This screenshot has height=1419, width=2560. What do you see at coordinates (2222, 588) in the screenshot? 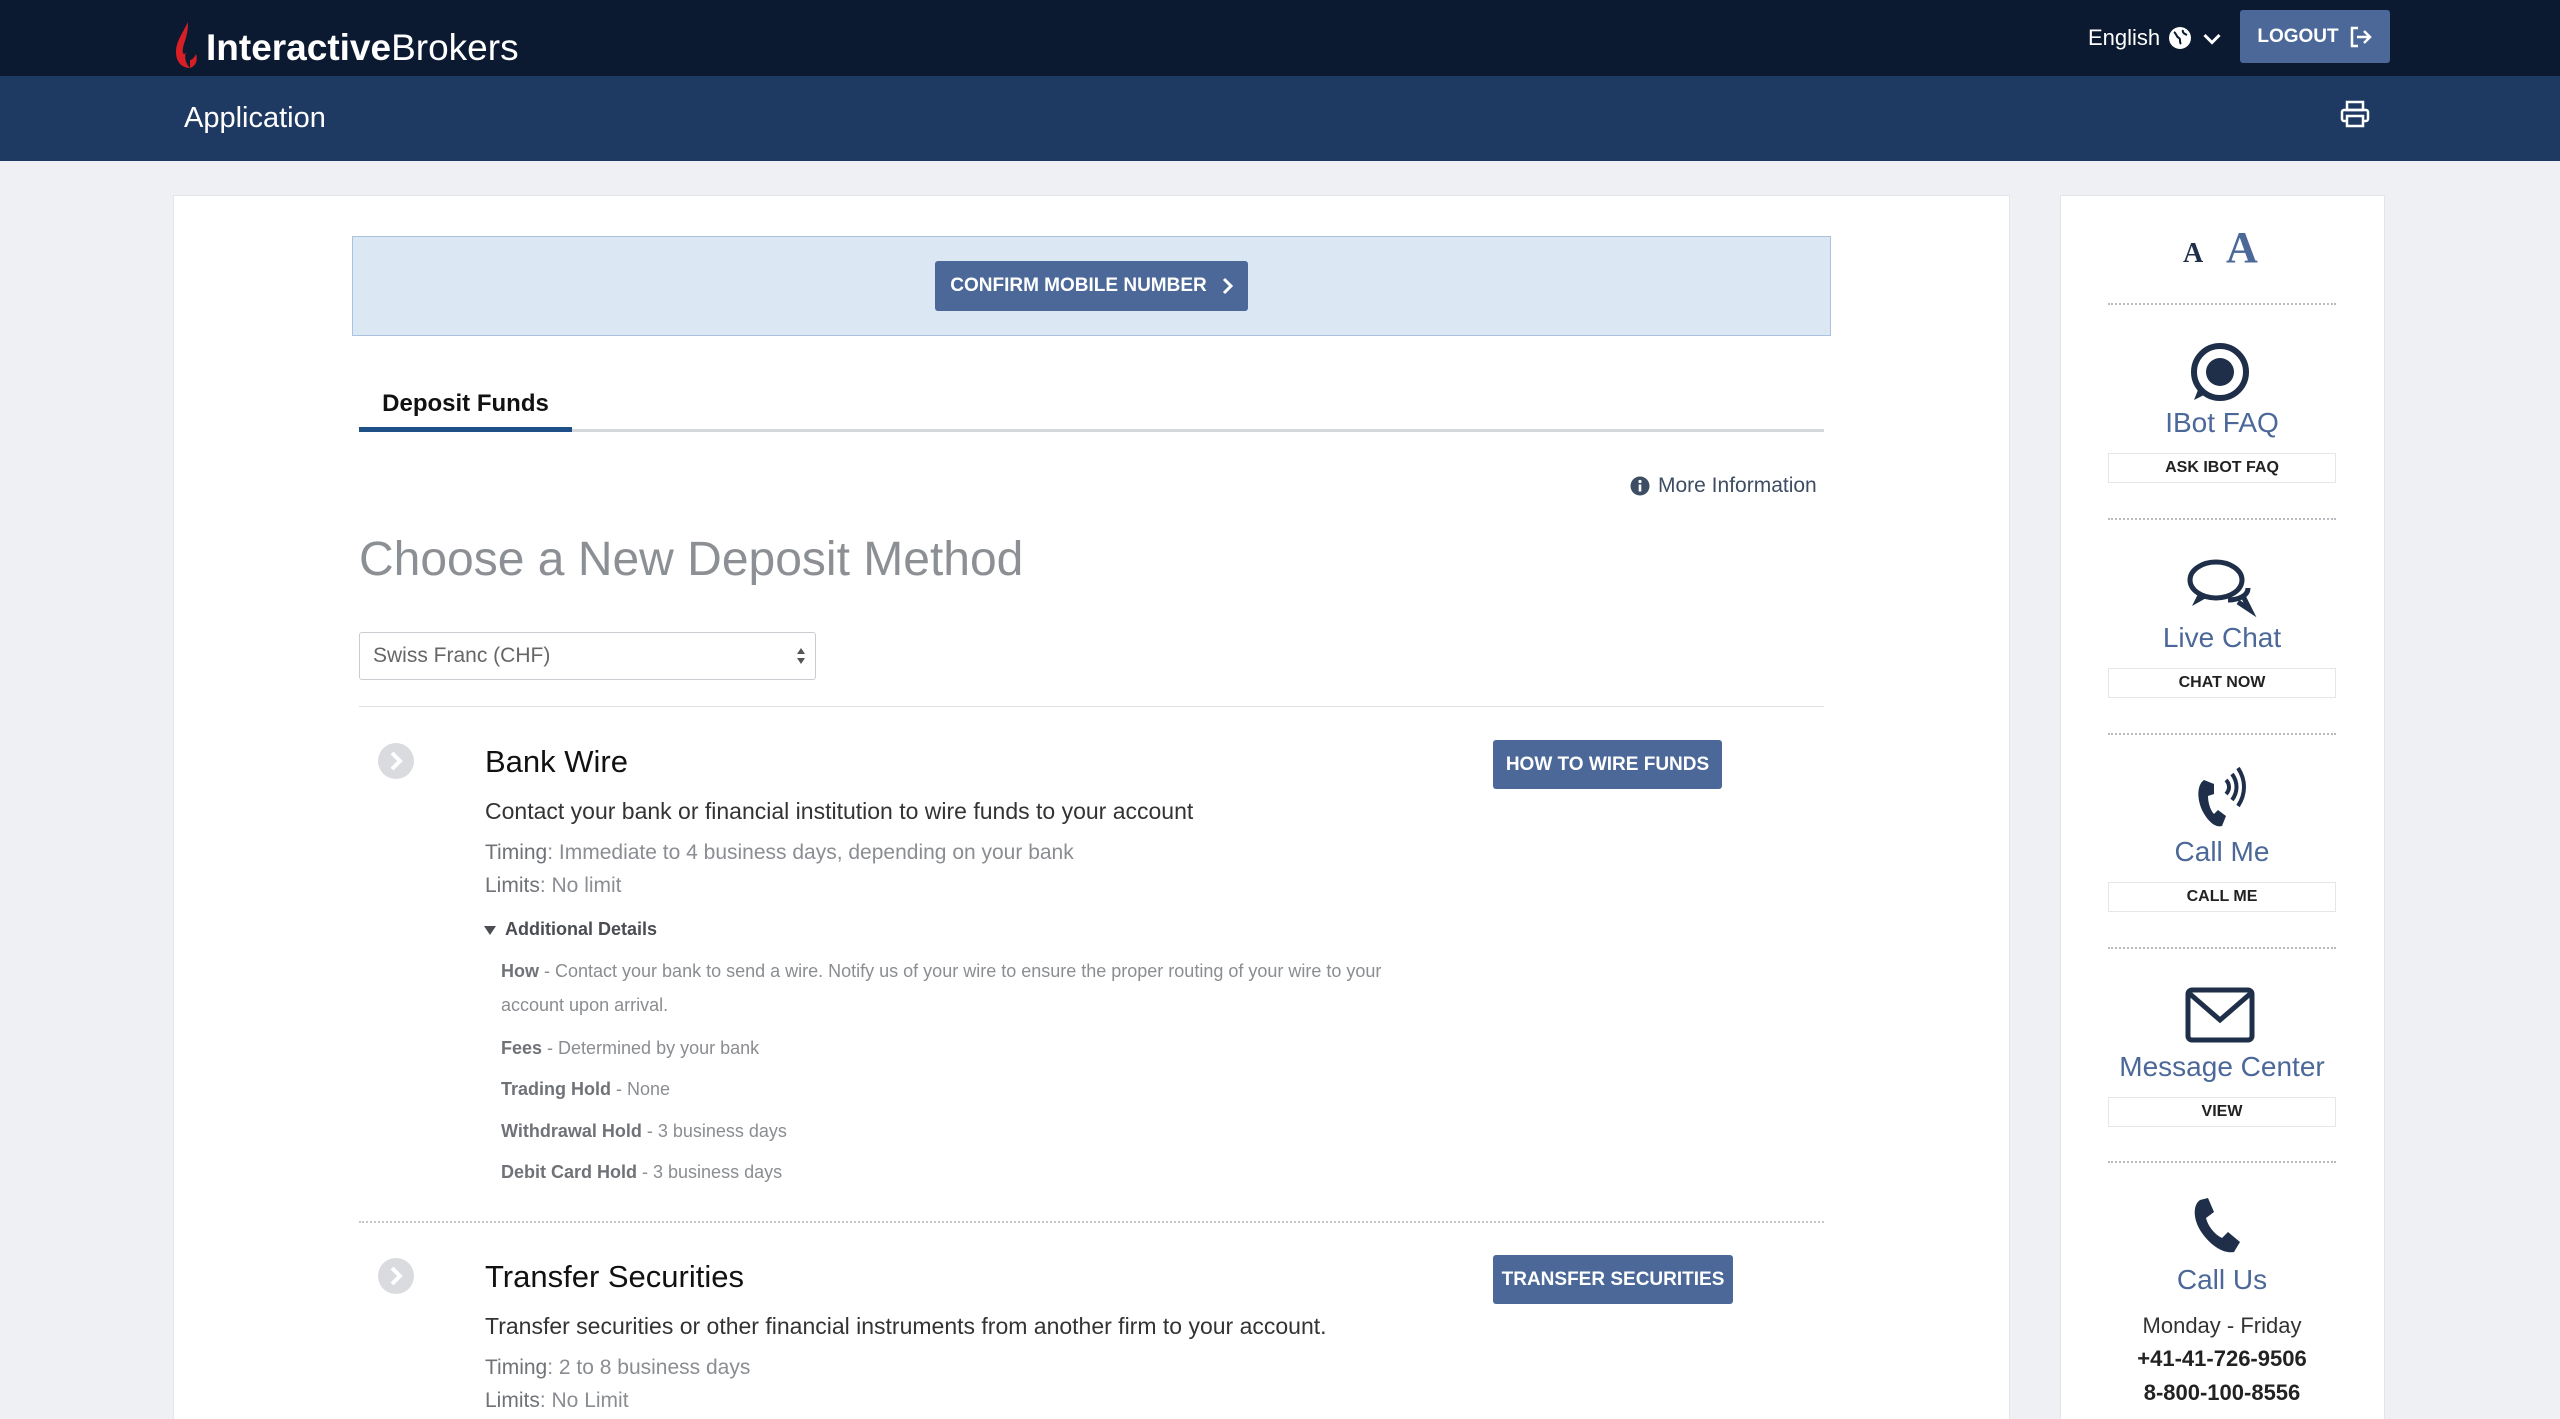
I see `chat-icon` at bounding box center [2222, 588].